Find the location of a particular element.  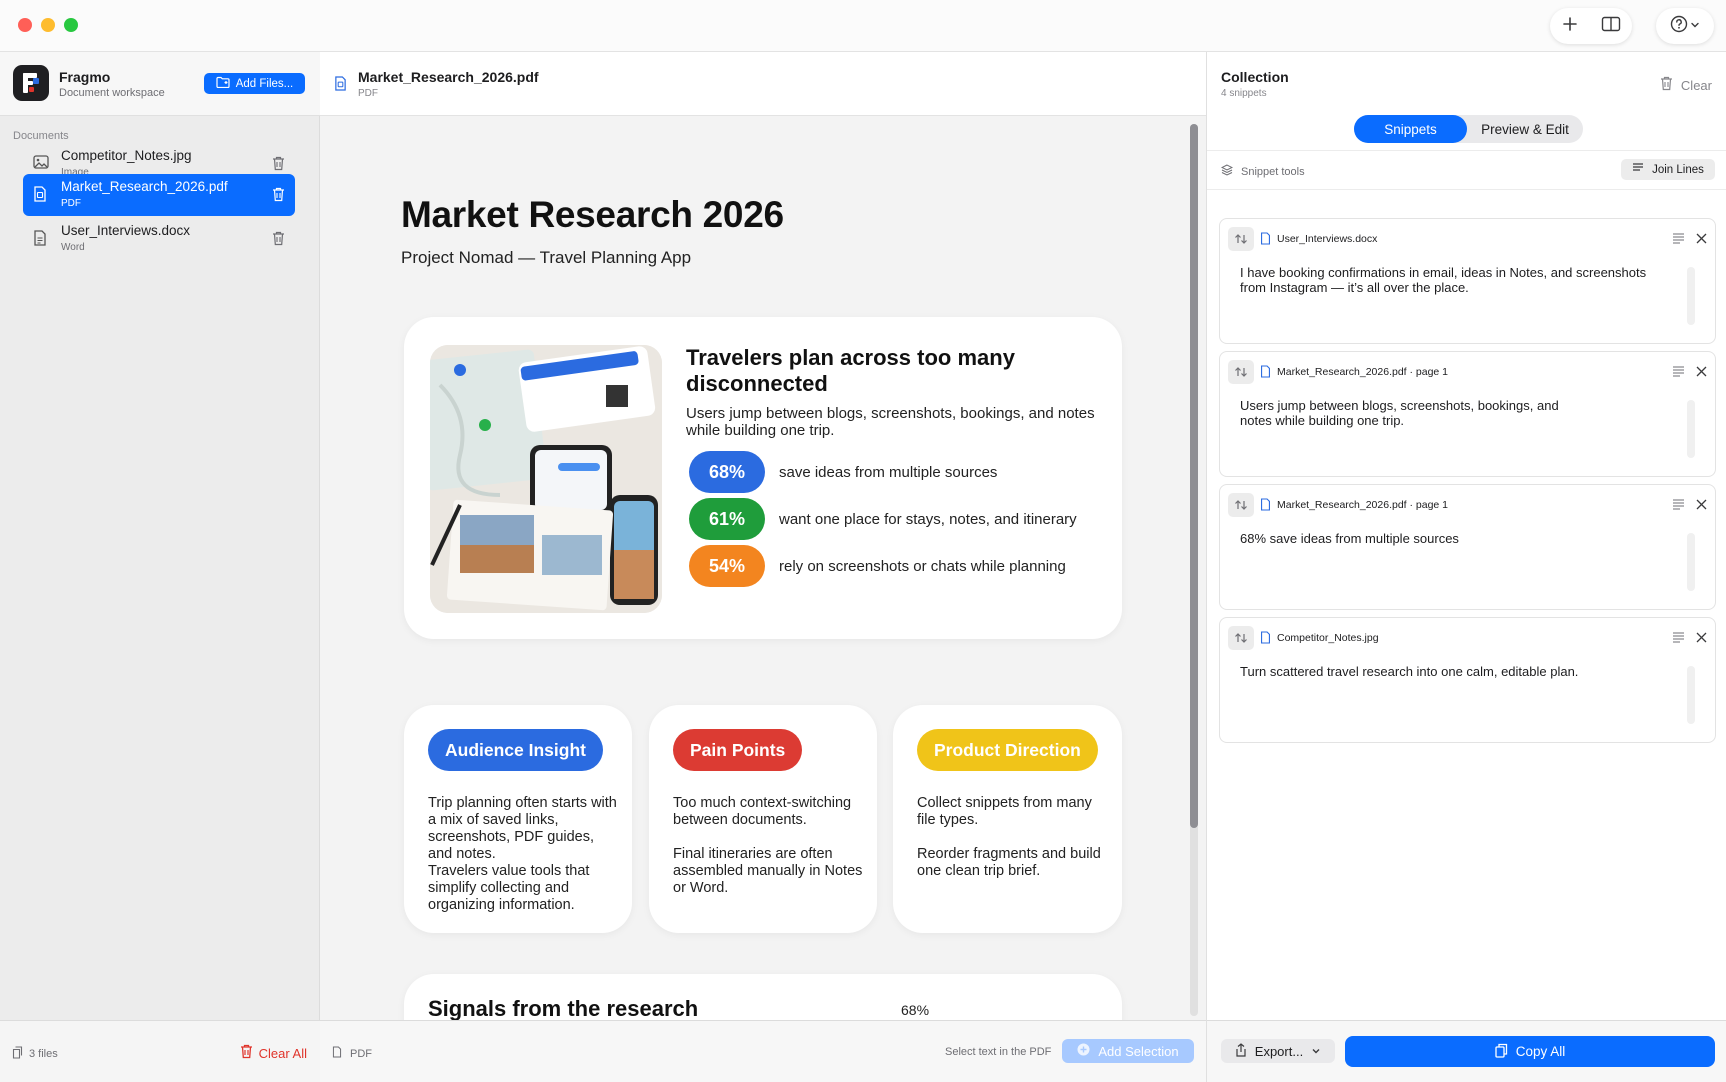

snippet-source: Market_Research_2026.pdf · page 1 is located at coordinates (1363, 505).